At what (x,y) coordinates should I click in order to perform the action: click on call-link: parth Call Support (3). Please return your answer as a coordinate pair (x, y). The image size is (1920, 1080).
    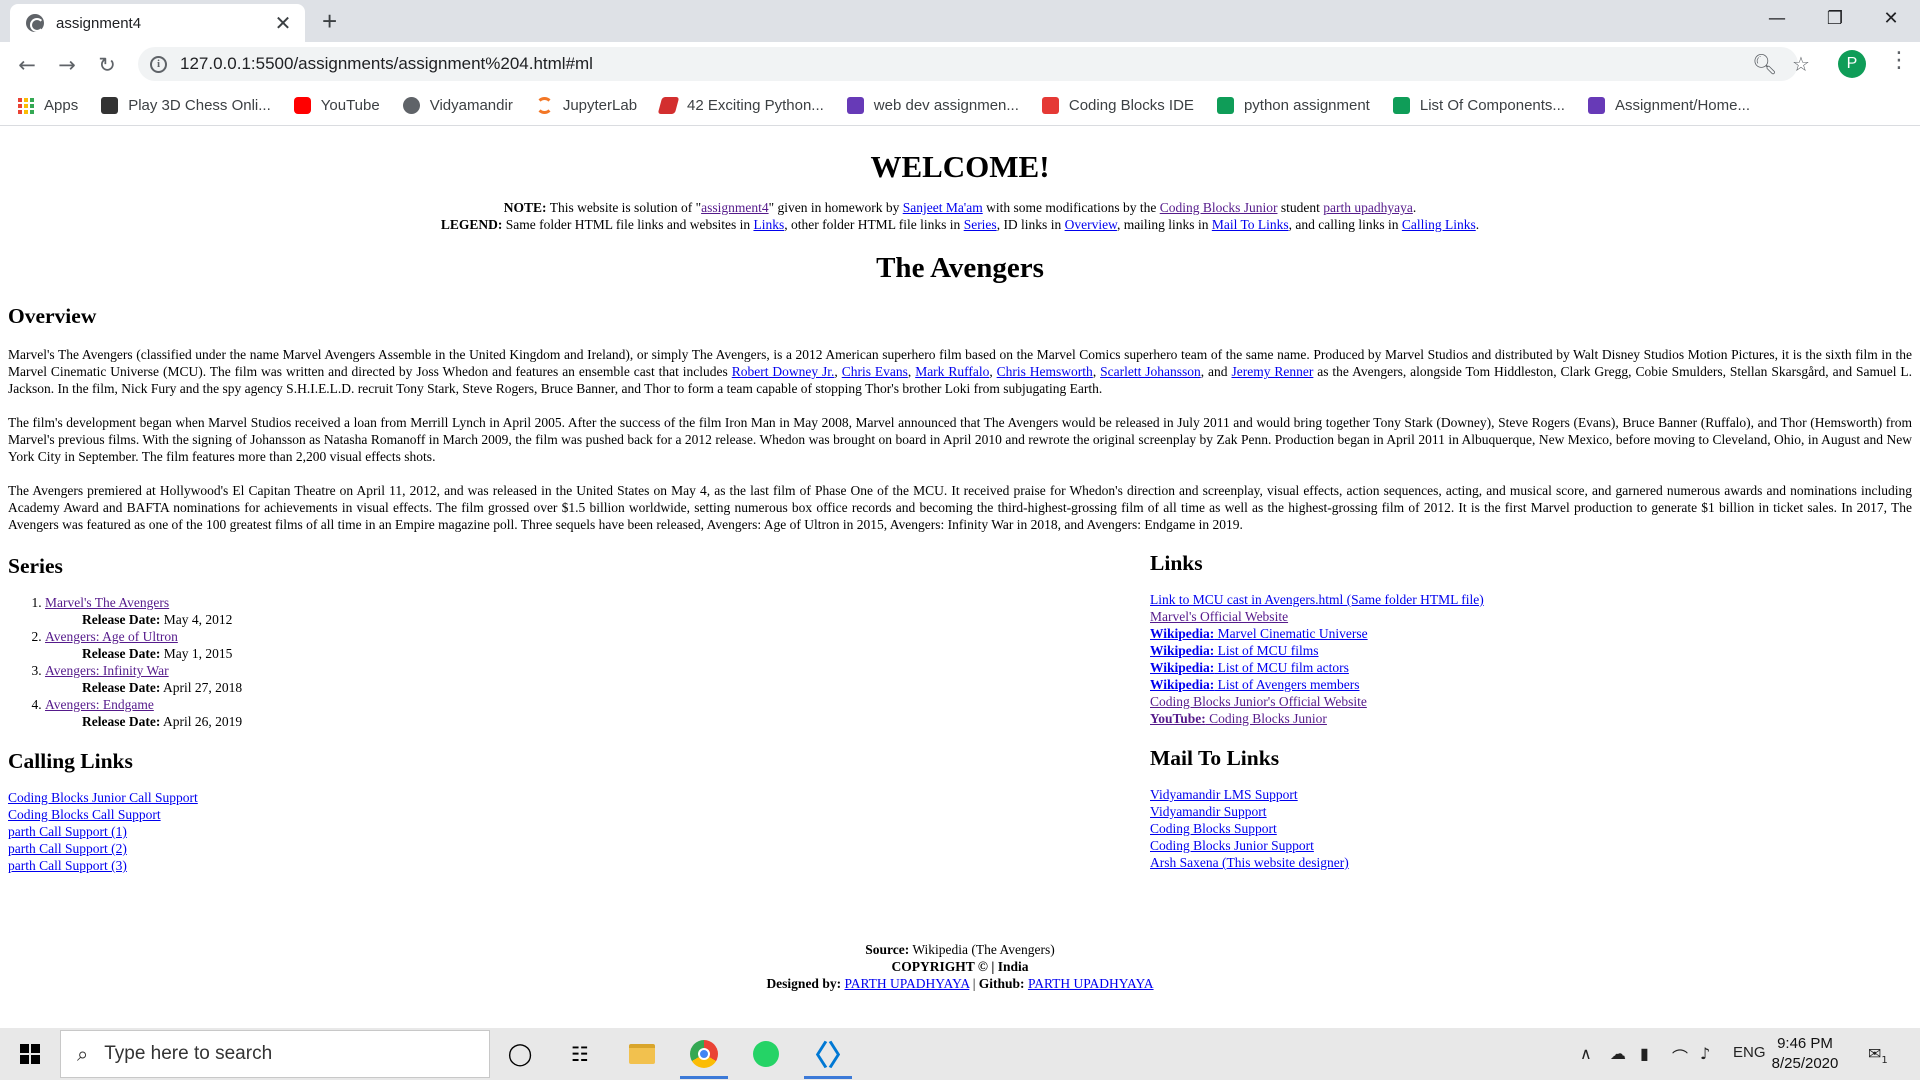
    Looking at the image, I should click on (67, 865).